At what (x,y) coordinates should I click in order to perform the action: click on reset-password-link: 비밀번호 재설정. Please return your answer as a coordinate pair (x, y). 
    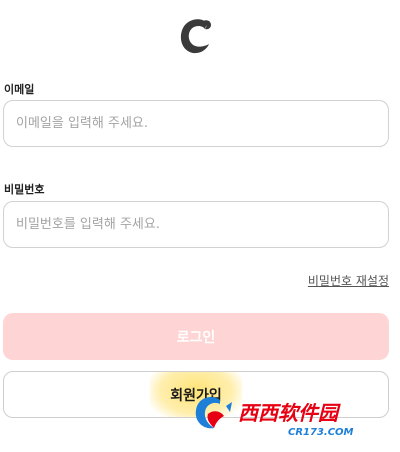
    Looking at the image, I should click on (348, 280).